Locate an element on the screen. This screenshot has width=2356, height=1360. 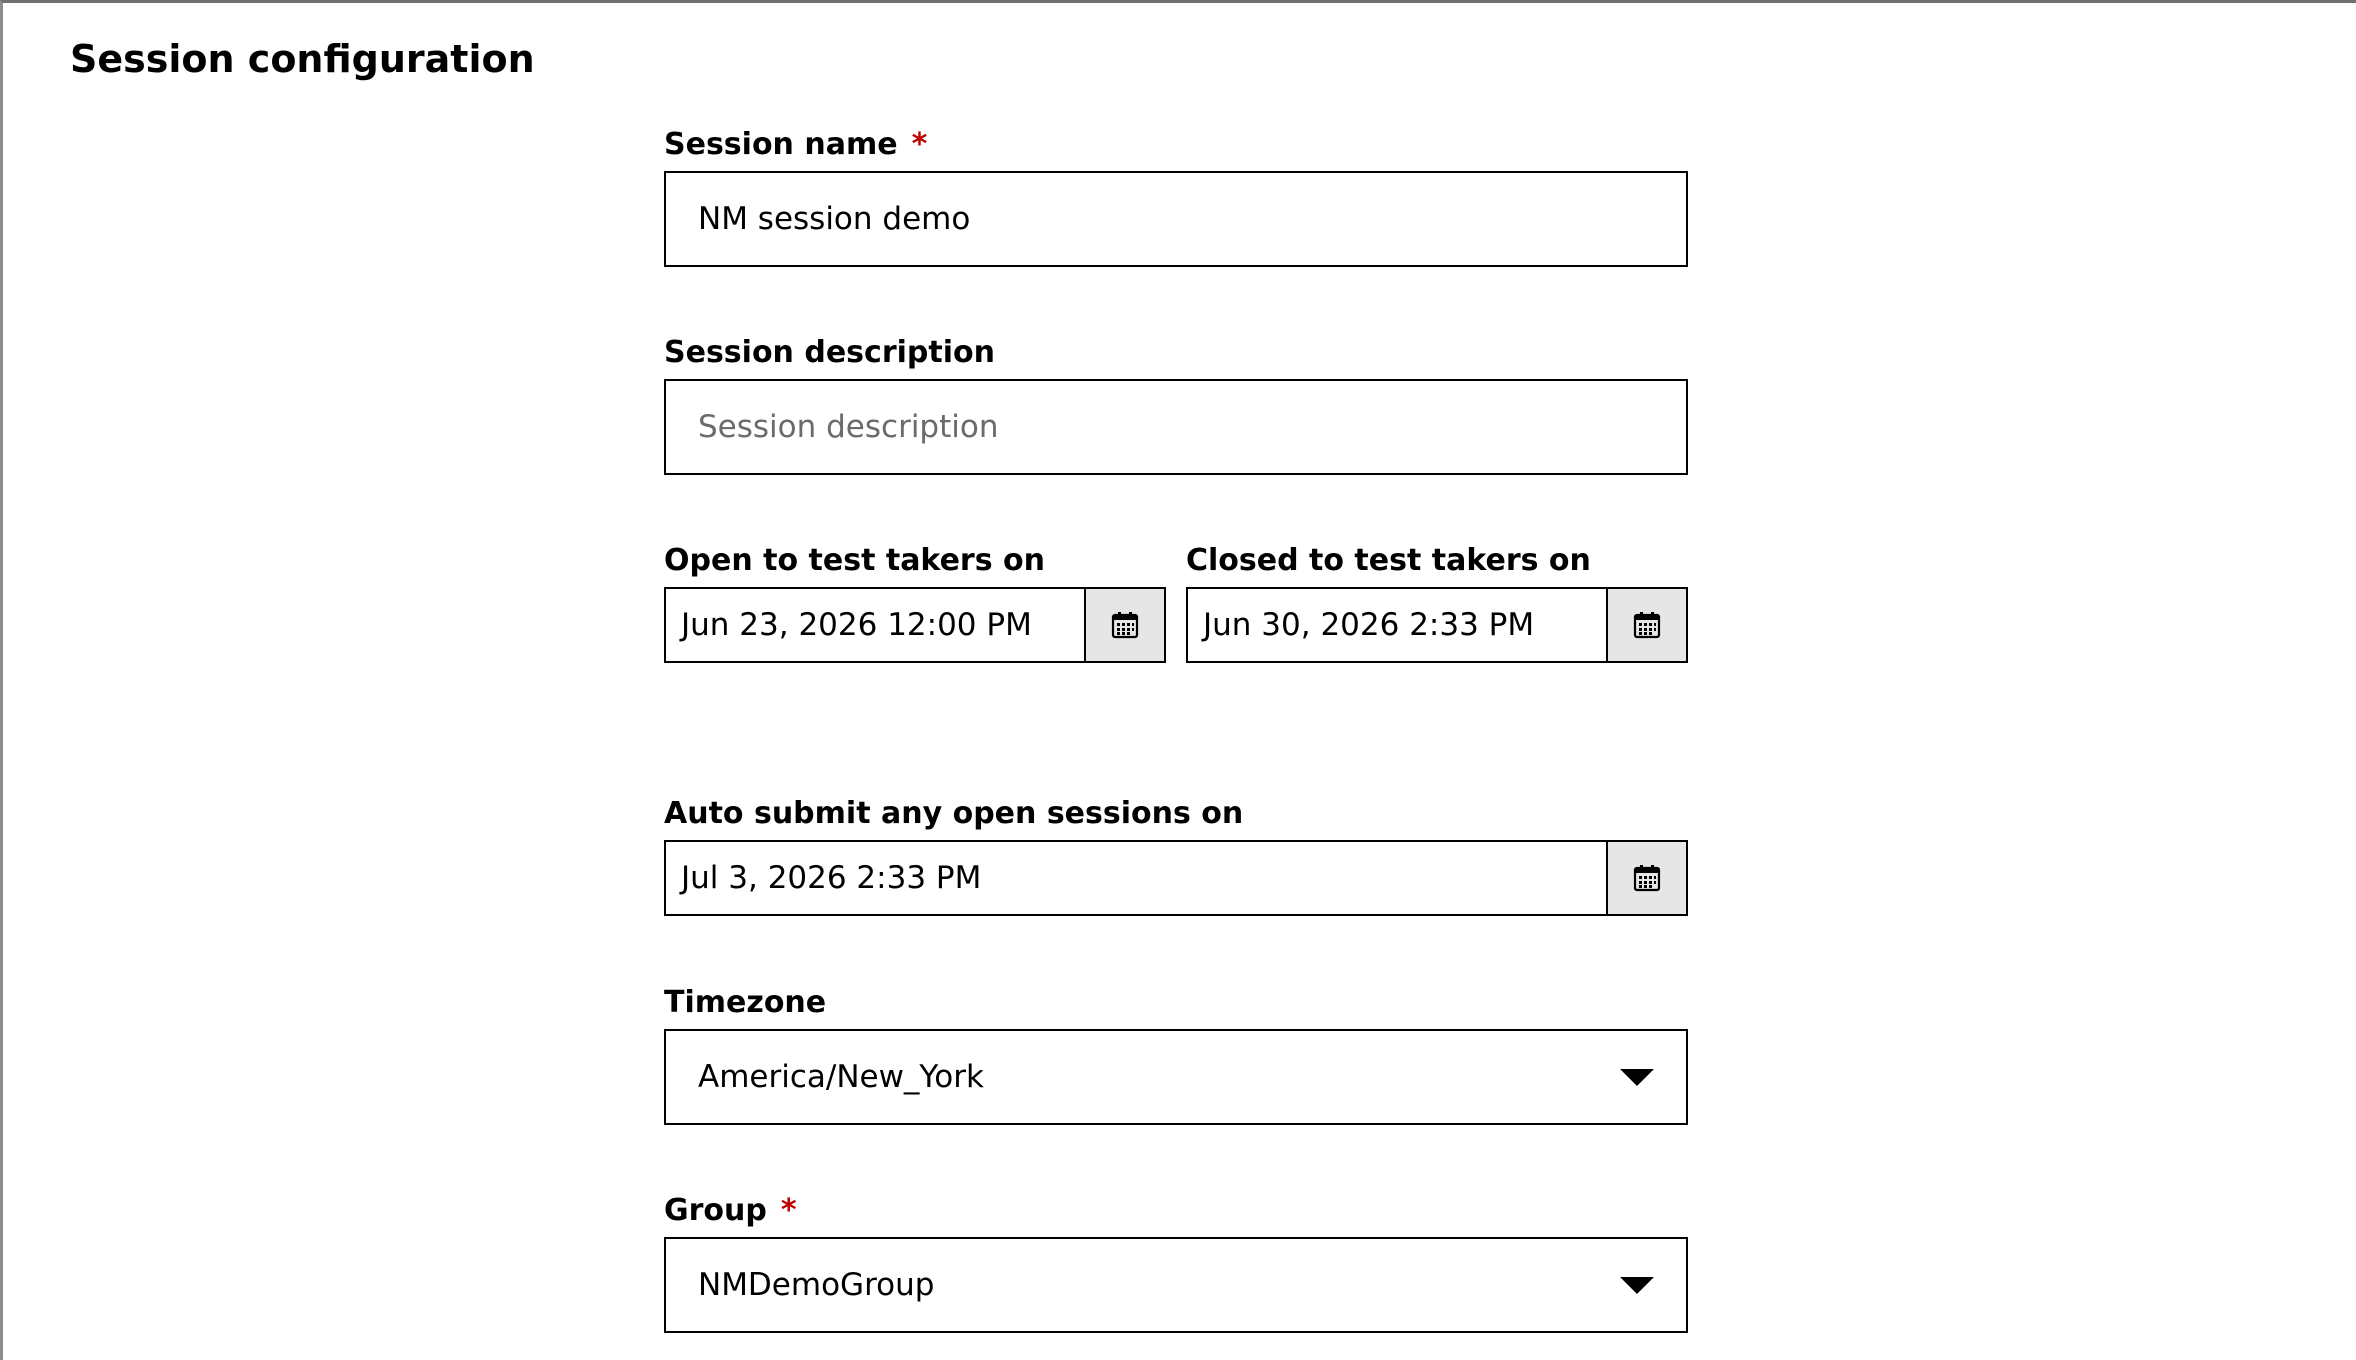
auto-submit-date-picker: Jul 3, 2026 2:33 PM is located at coordinates (1176, 878).